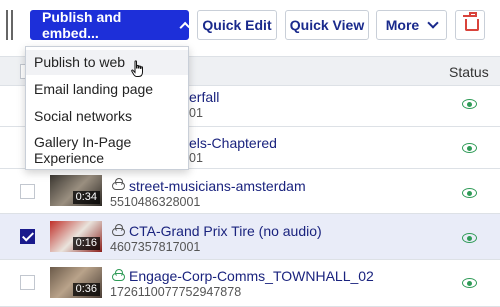 The image size is (500, 307). I want to click on video-title: street-musicians-amsterdam, so click(217, 186).